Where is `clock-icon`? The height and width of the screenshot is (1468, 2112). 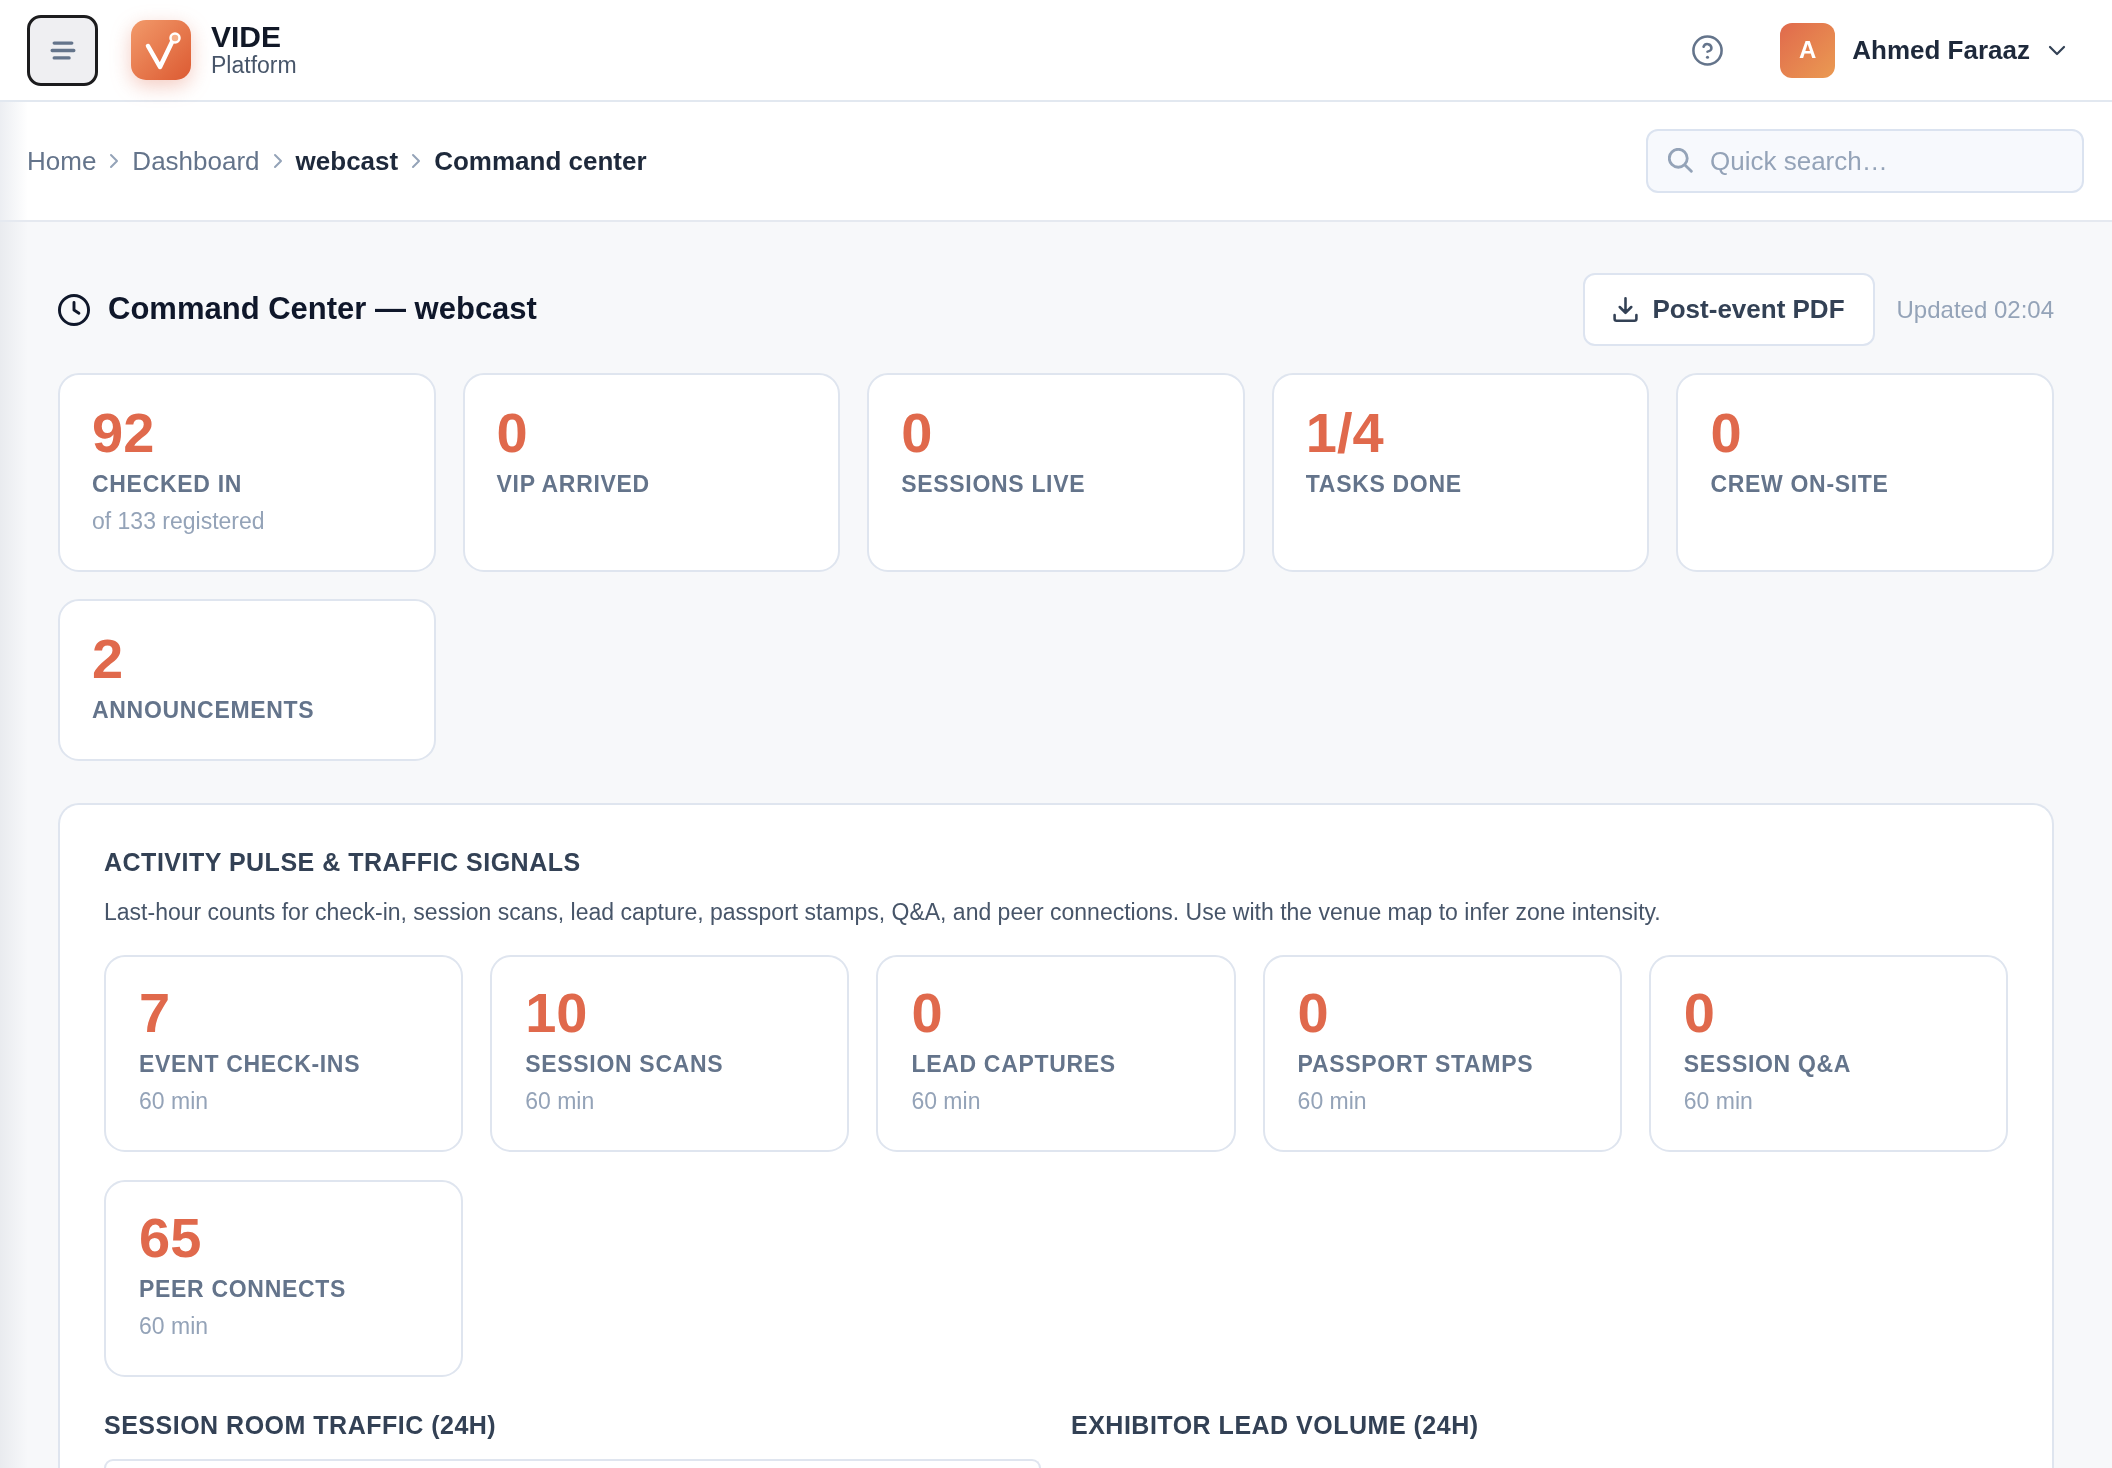
clock-icon is located at coordinates (74, 309).